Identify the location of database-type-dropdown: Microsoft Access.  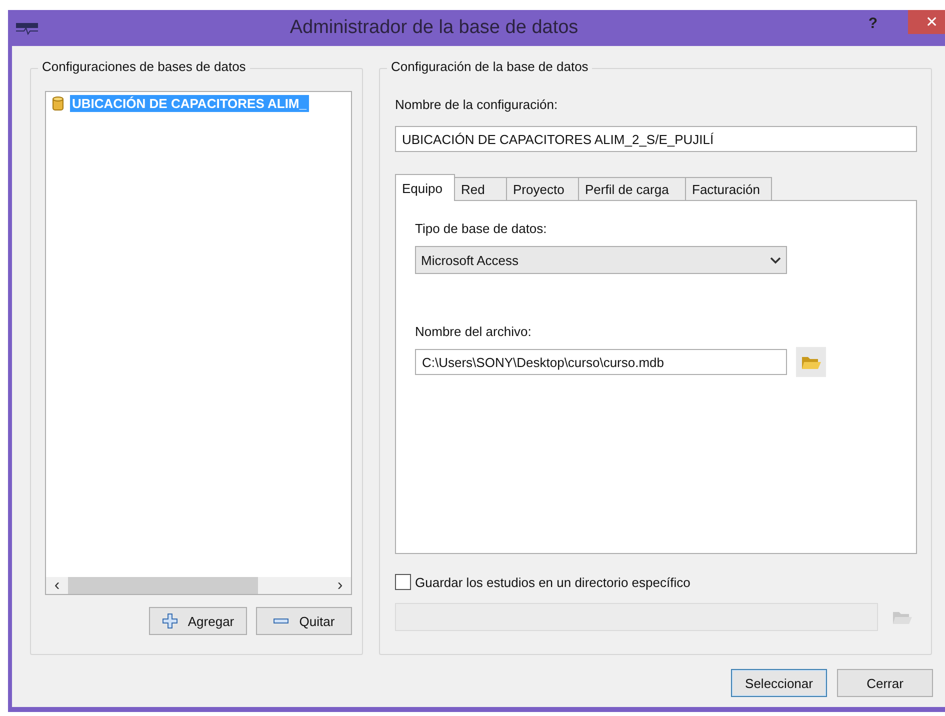
(601, 260).